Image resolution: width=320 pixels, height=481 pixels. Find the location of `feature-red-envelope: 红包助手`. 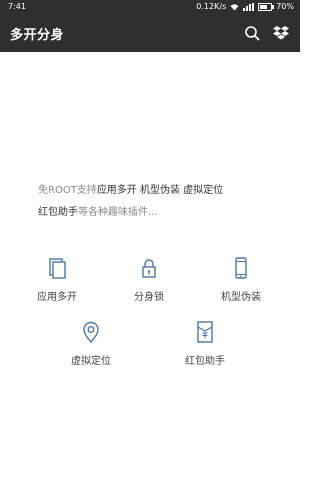

feature-red-envelope: 红包助手 is located at coordinates (205, 343).